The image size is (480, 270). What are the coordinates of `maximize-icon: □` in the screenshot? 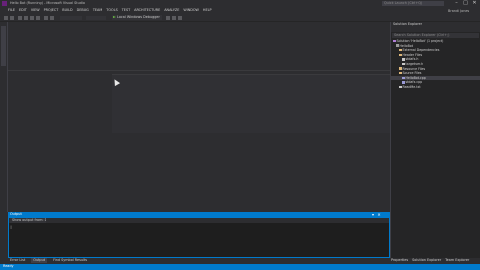 It's located at (465, 3).